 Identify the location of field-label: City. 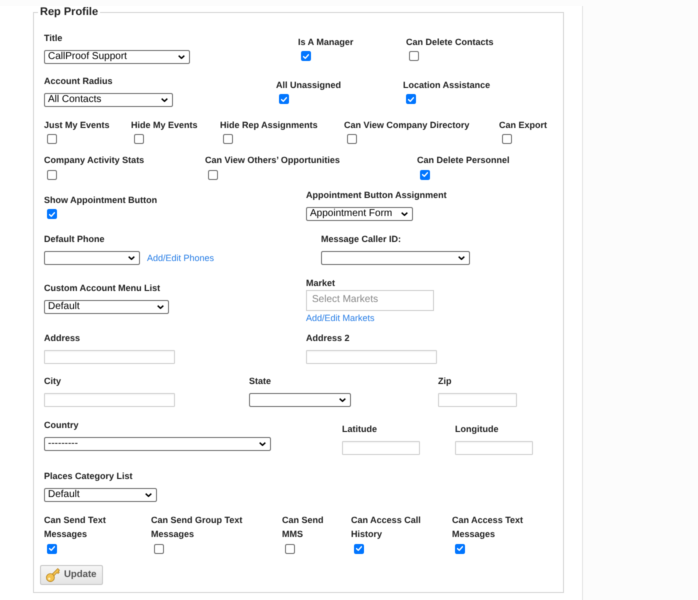
(53, 380).